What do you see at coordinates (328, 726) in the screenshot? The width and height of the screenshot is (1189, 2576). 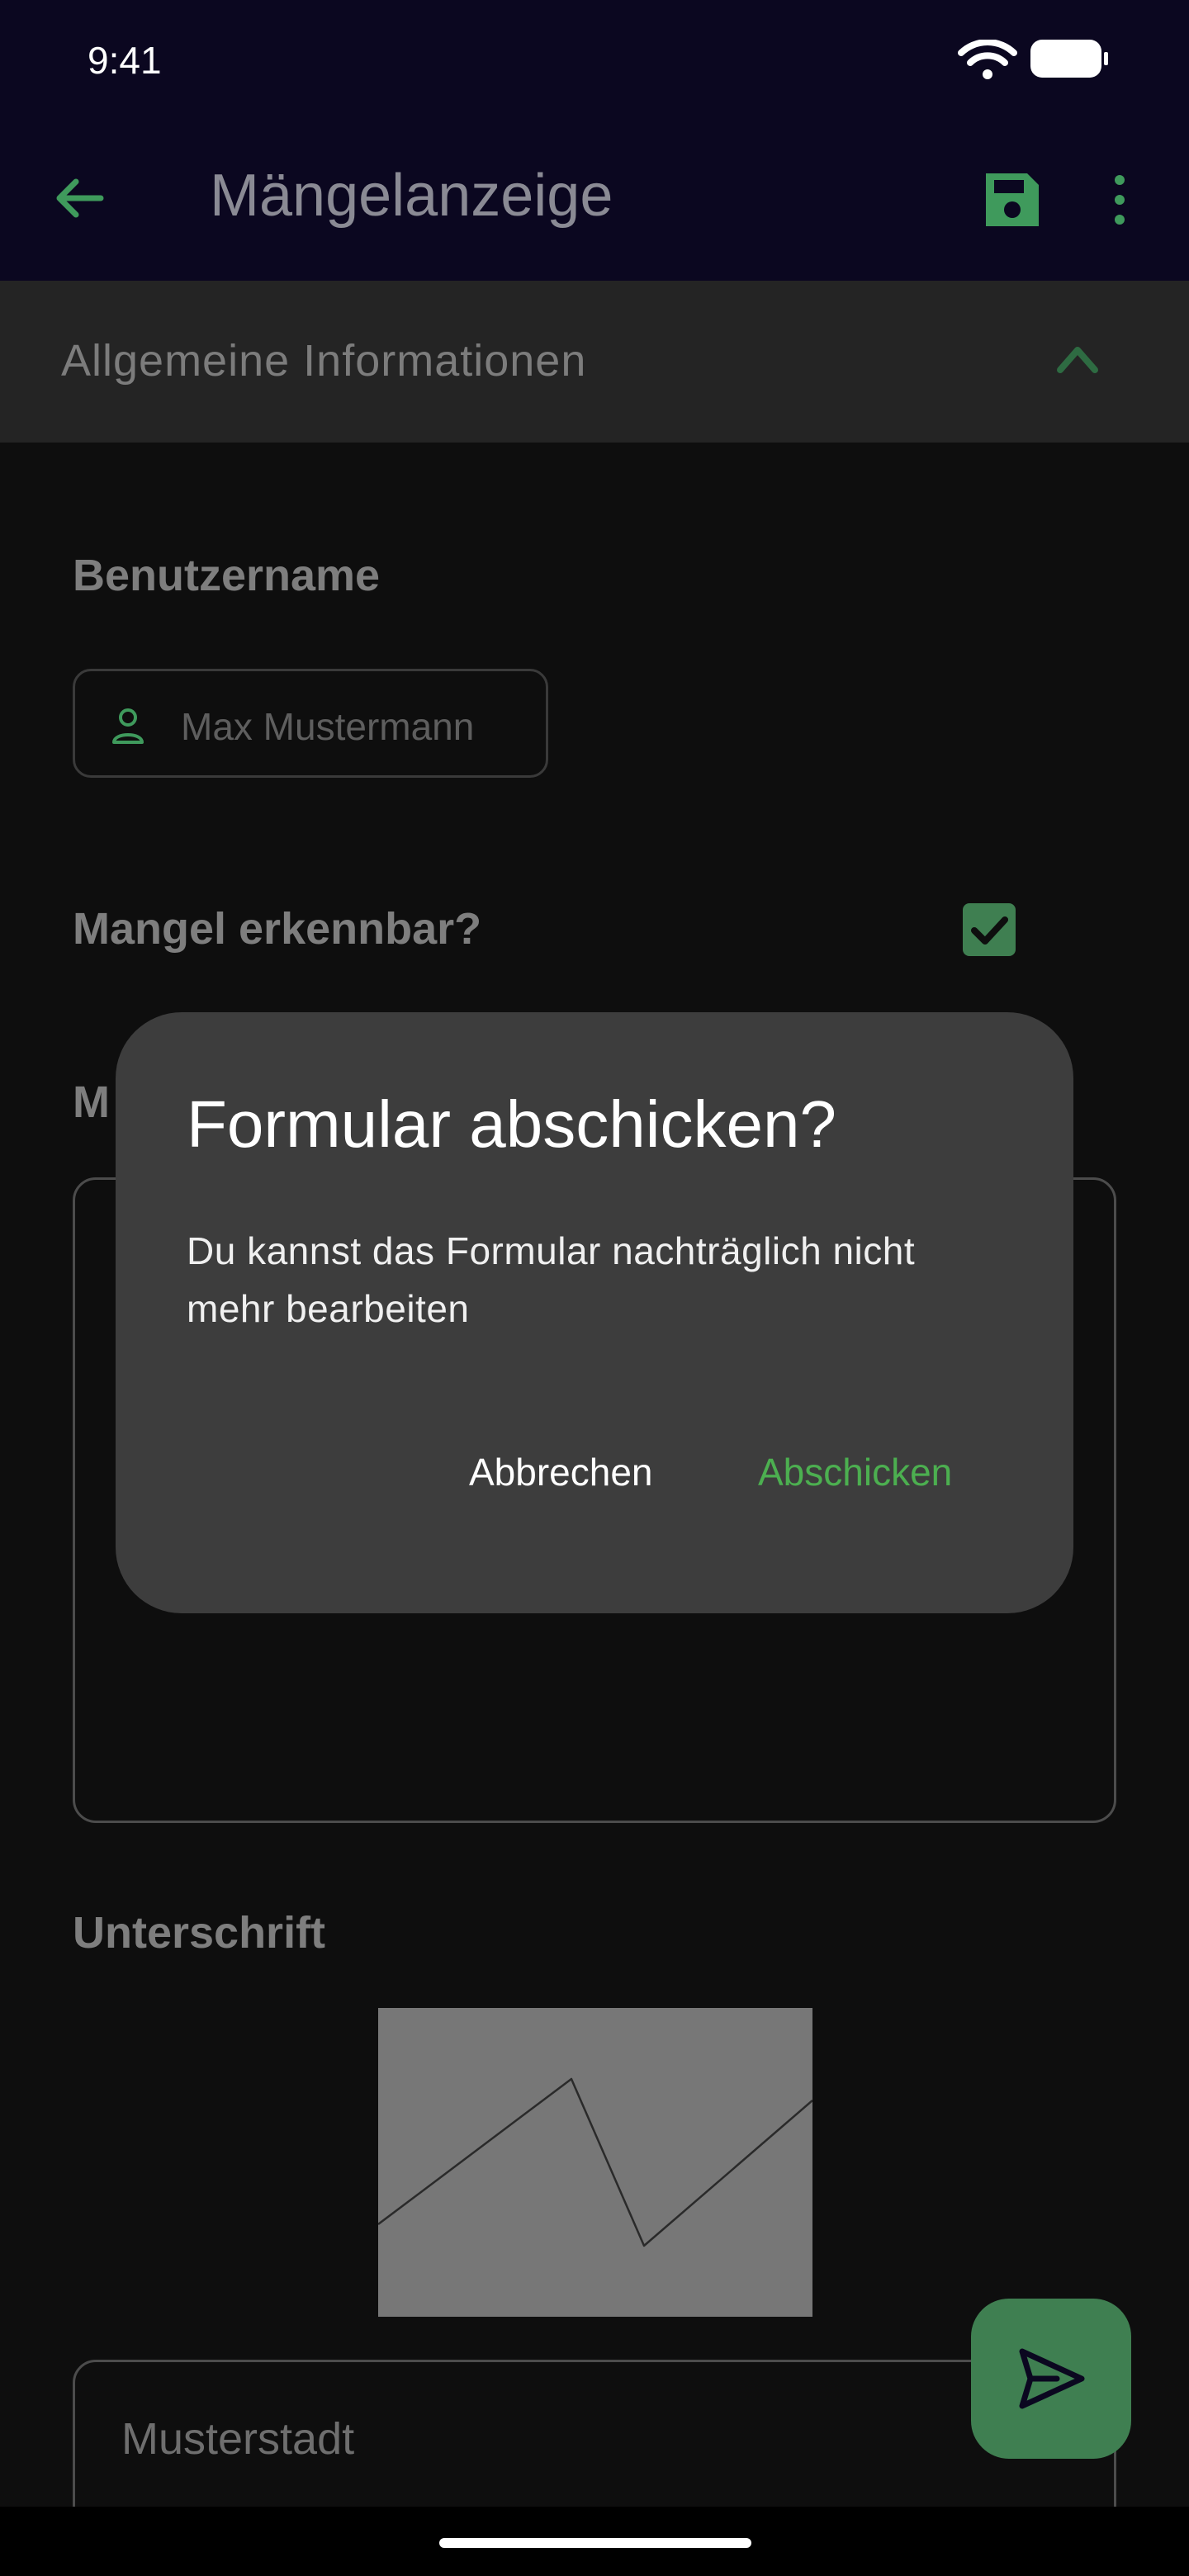 I see `username-value: Max Mustermann` at bounding box center [328, 726].